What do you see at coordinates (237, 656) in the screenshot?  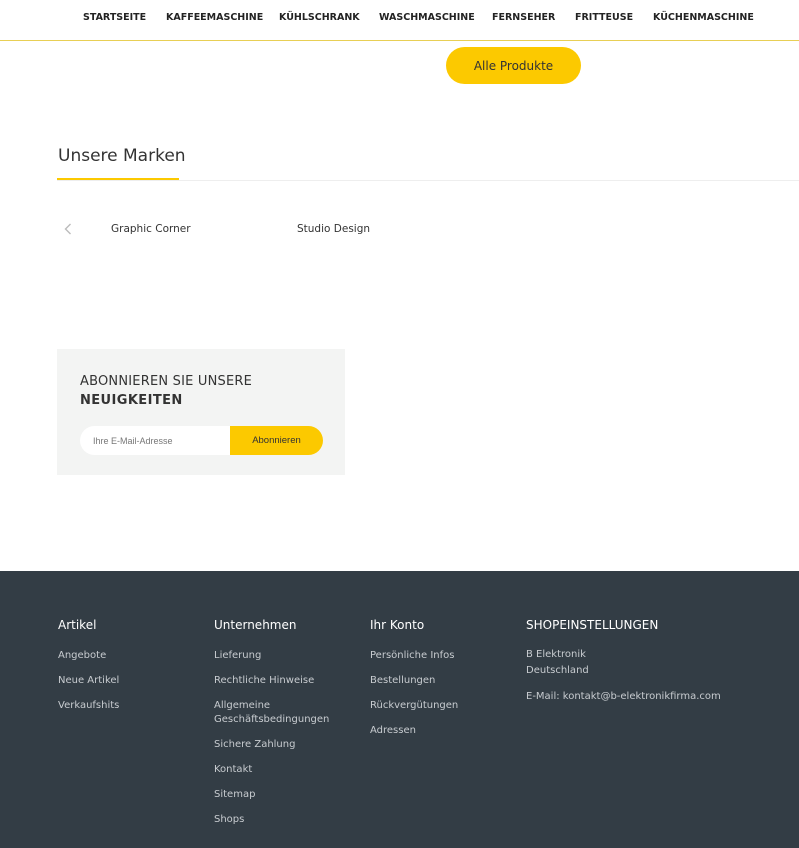 I see `footer-link-lieferung: Lieferung` at bounding box center [237, 656].